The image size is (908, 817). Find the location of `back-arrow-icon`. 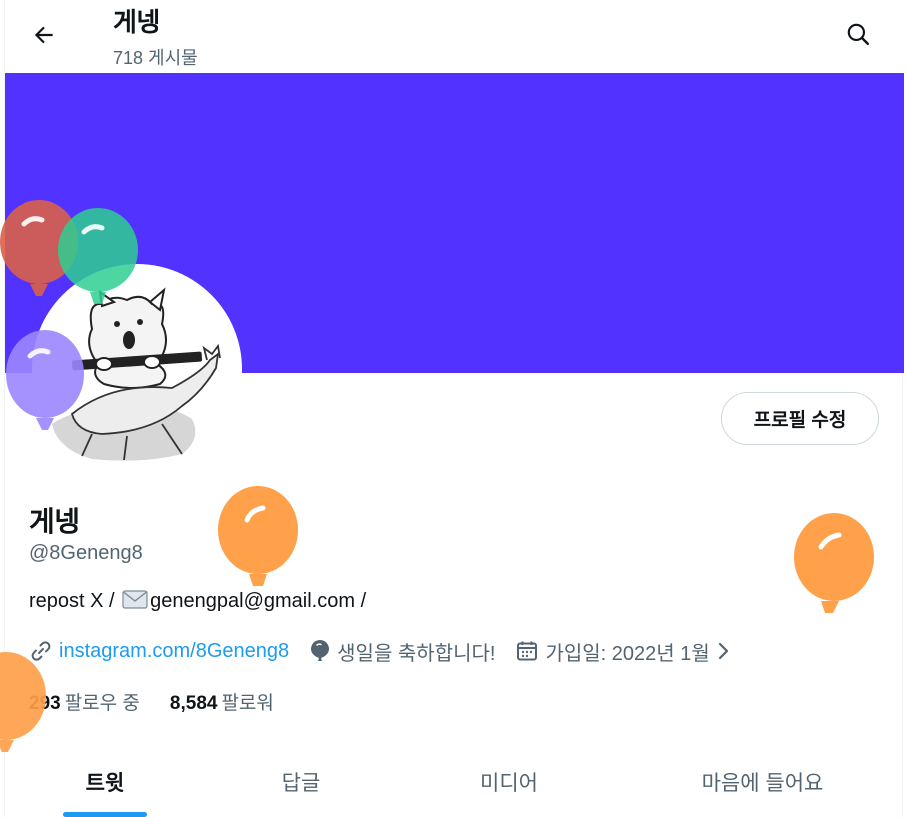

back-arrow-icon is located at coordinates (43, 35).